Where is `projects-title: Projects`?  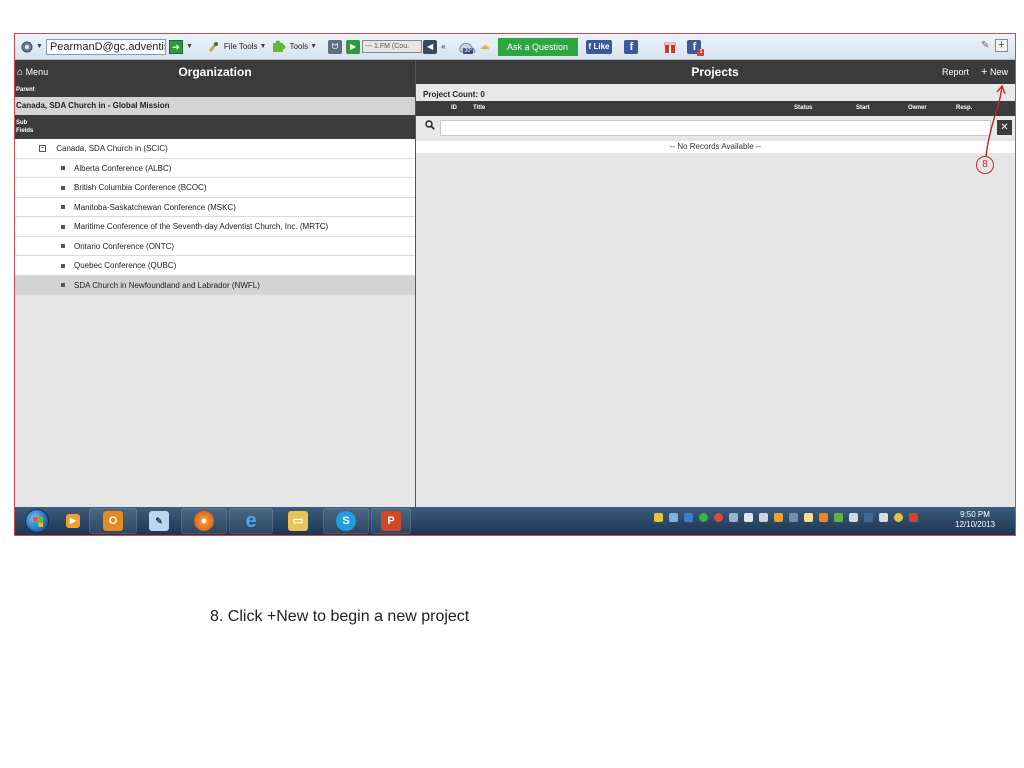 projects-title: Projects is located at coordinates (715, 72).